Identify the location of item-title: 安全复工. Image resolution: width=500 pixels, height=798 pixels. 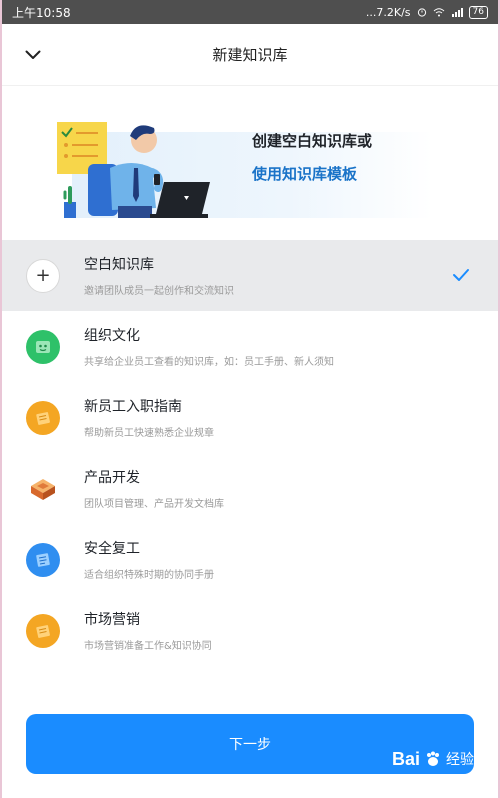
(112, 549).